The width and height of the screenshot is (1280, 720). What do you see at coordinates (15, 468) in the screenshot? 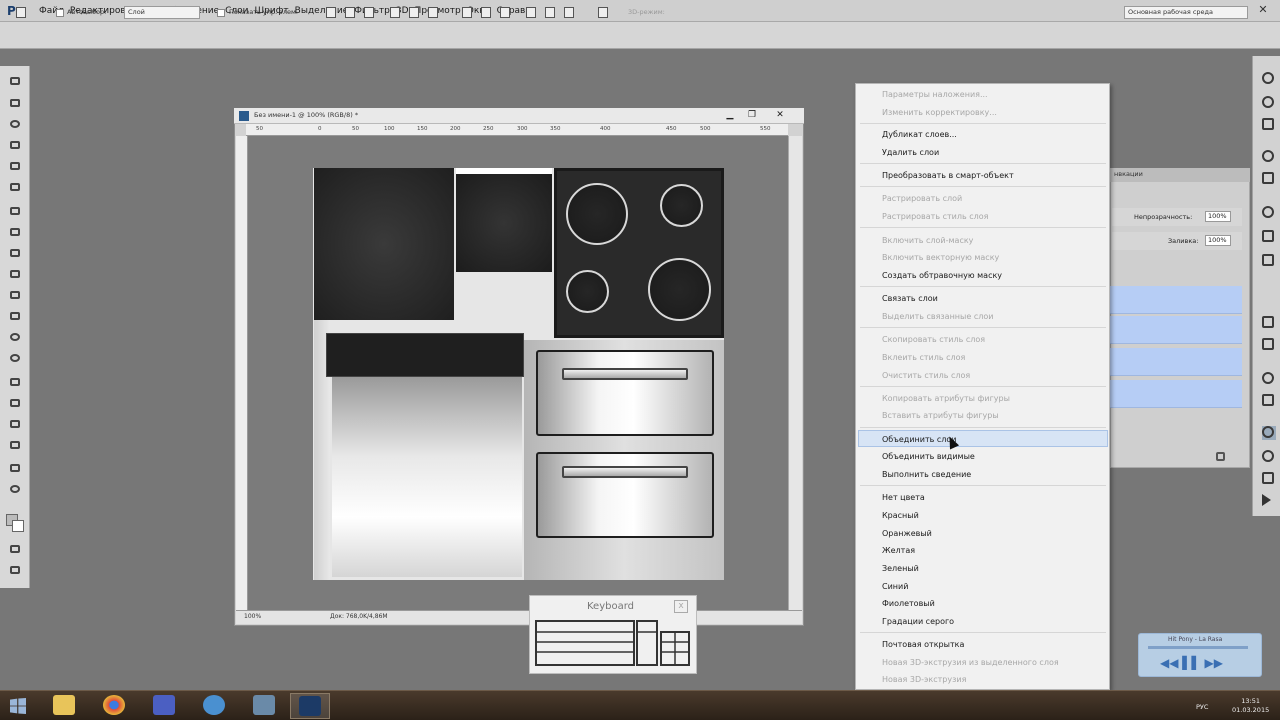
I see `hand-tool-icon` at bounding box center [15, 468].